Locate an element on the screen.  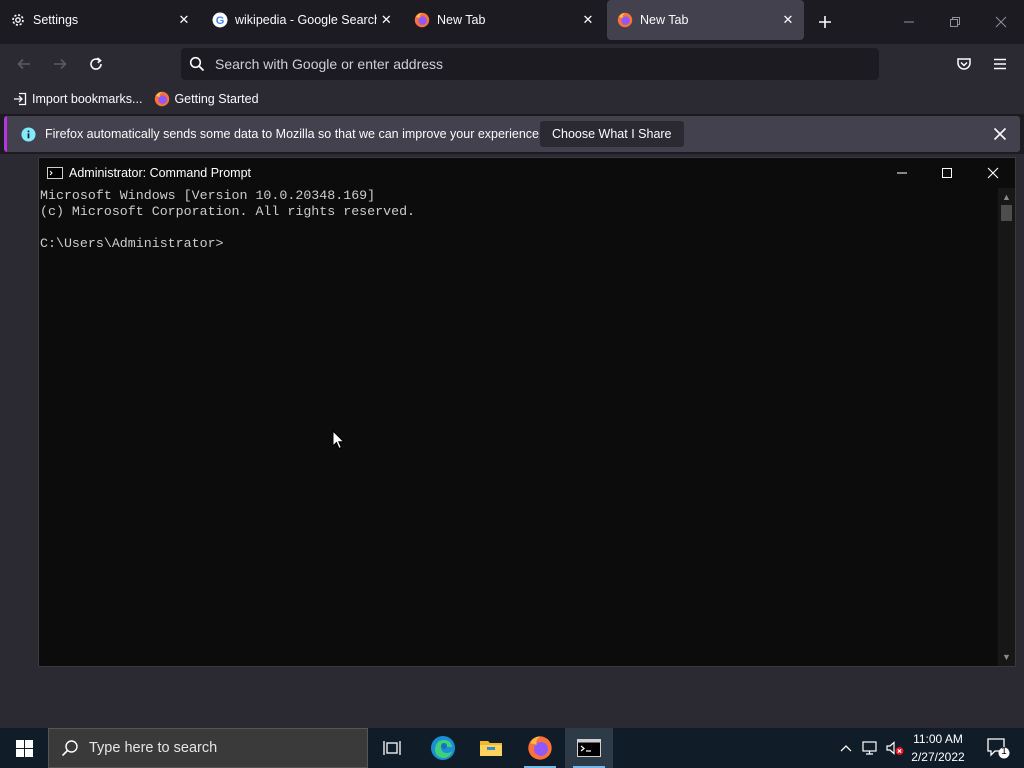
network-icon is located at coordinates (869, 748).